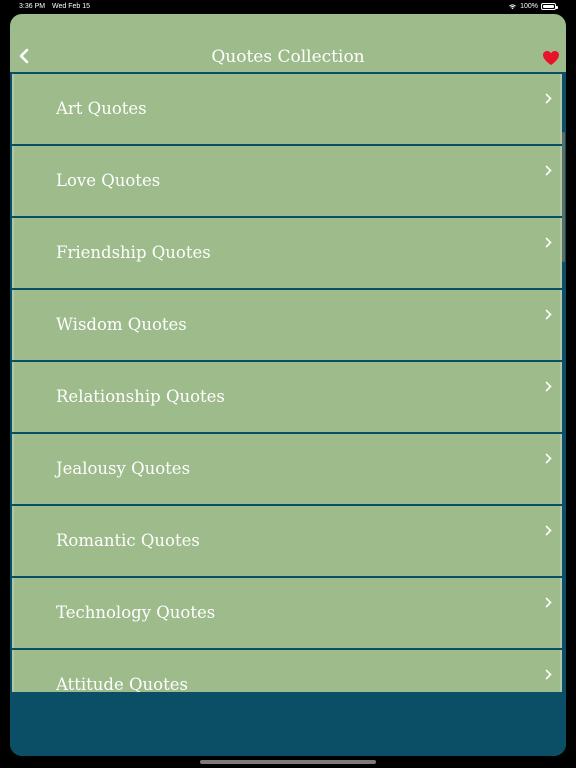 The height and width of the screenshot is (768, 576). What do you see at coordinates (287, 671) in the screenshot?
I see `list-item-attitude-quotes: Attitude Quotes` at bounding box center [287, 671].